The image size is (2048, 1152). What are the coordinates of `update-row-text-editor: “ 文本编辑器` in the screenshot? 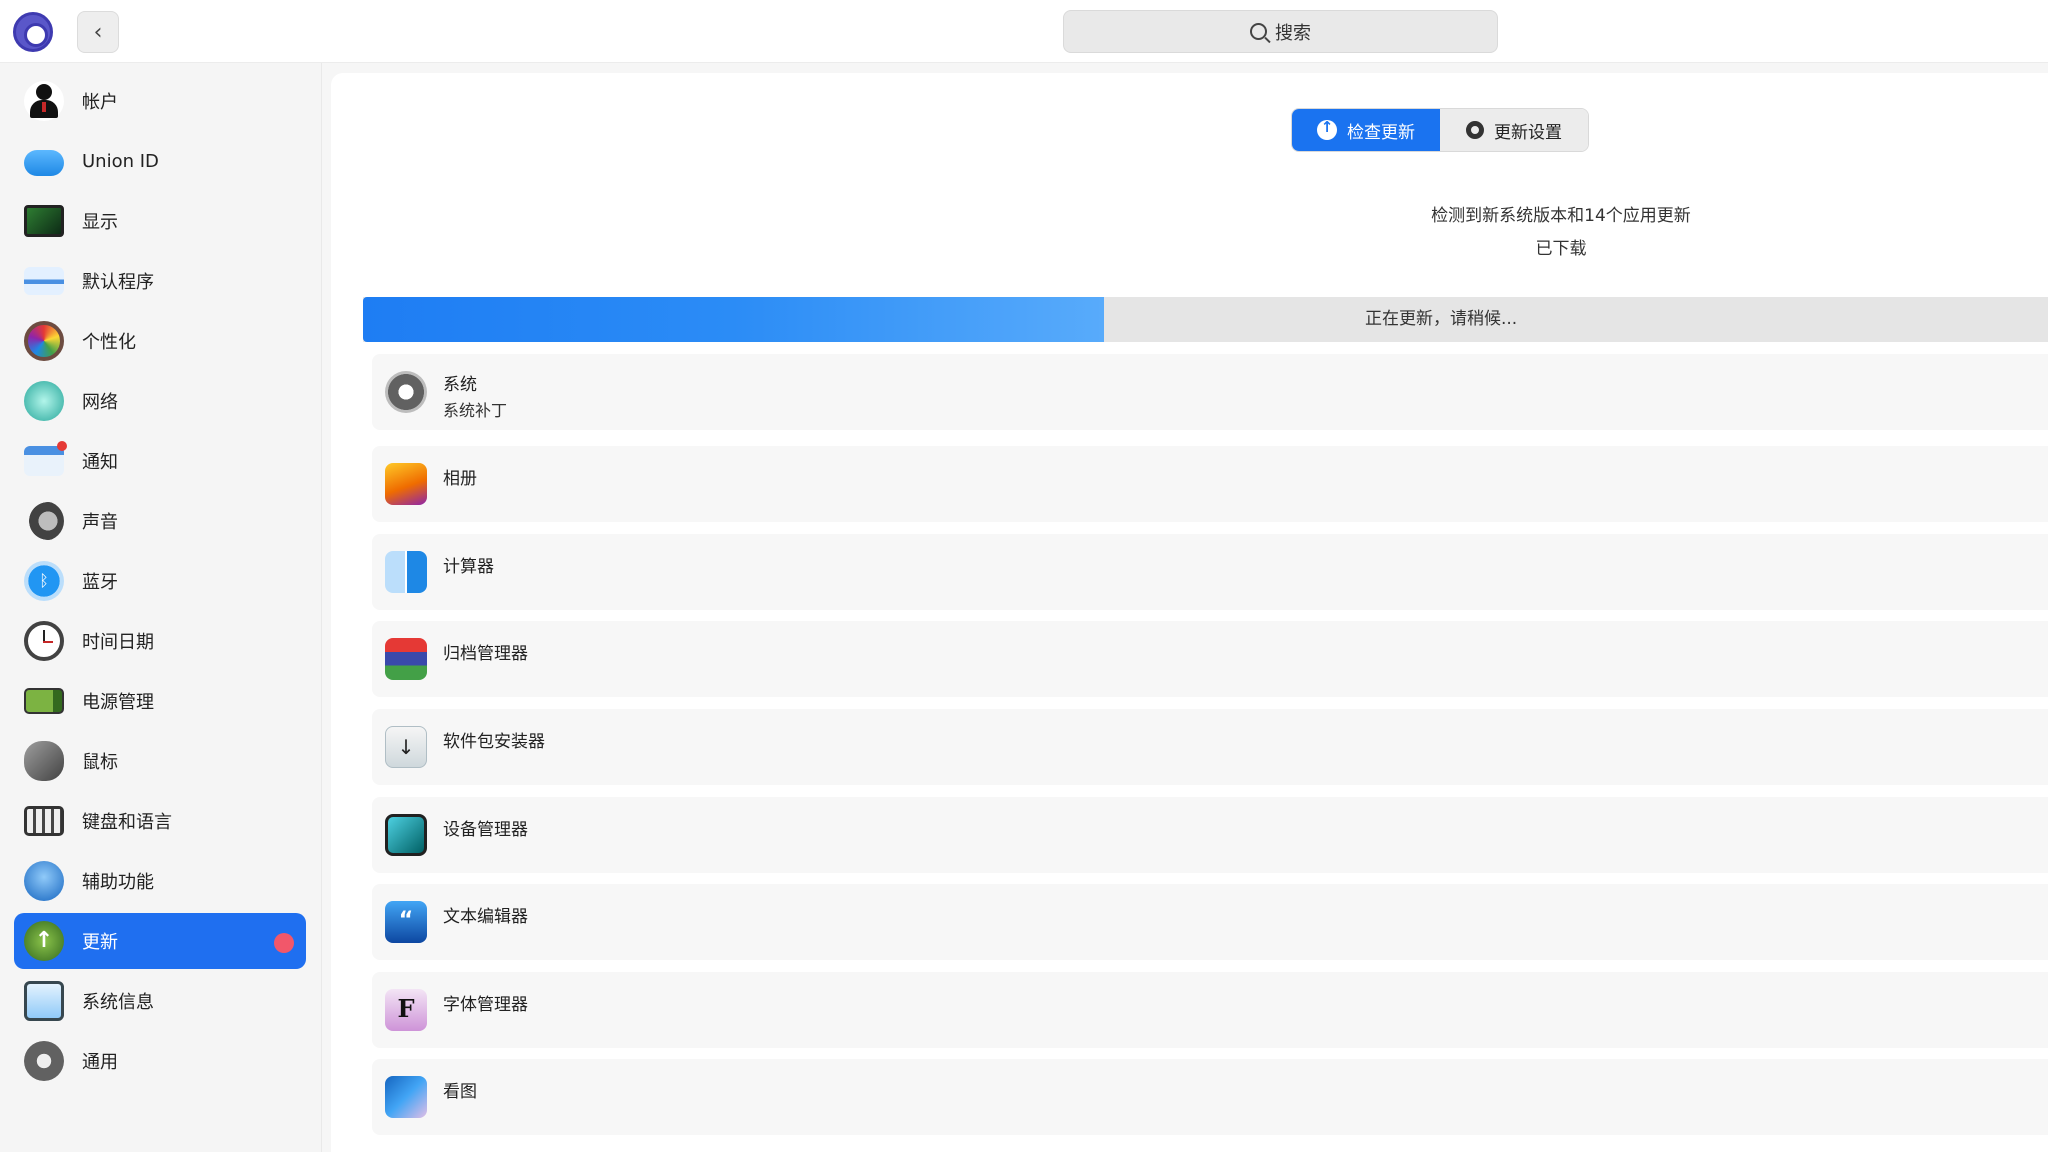 It's located at (1210, 922).